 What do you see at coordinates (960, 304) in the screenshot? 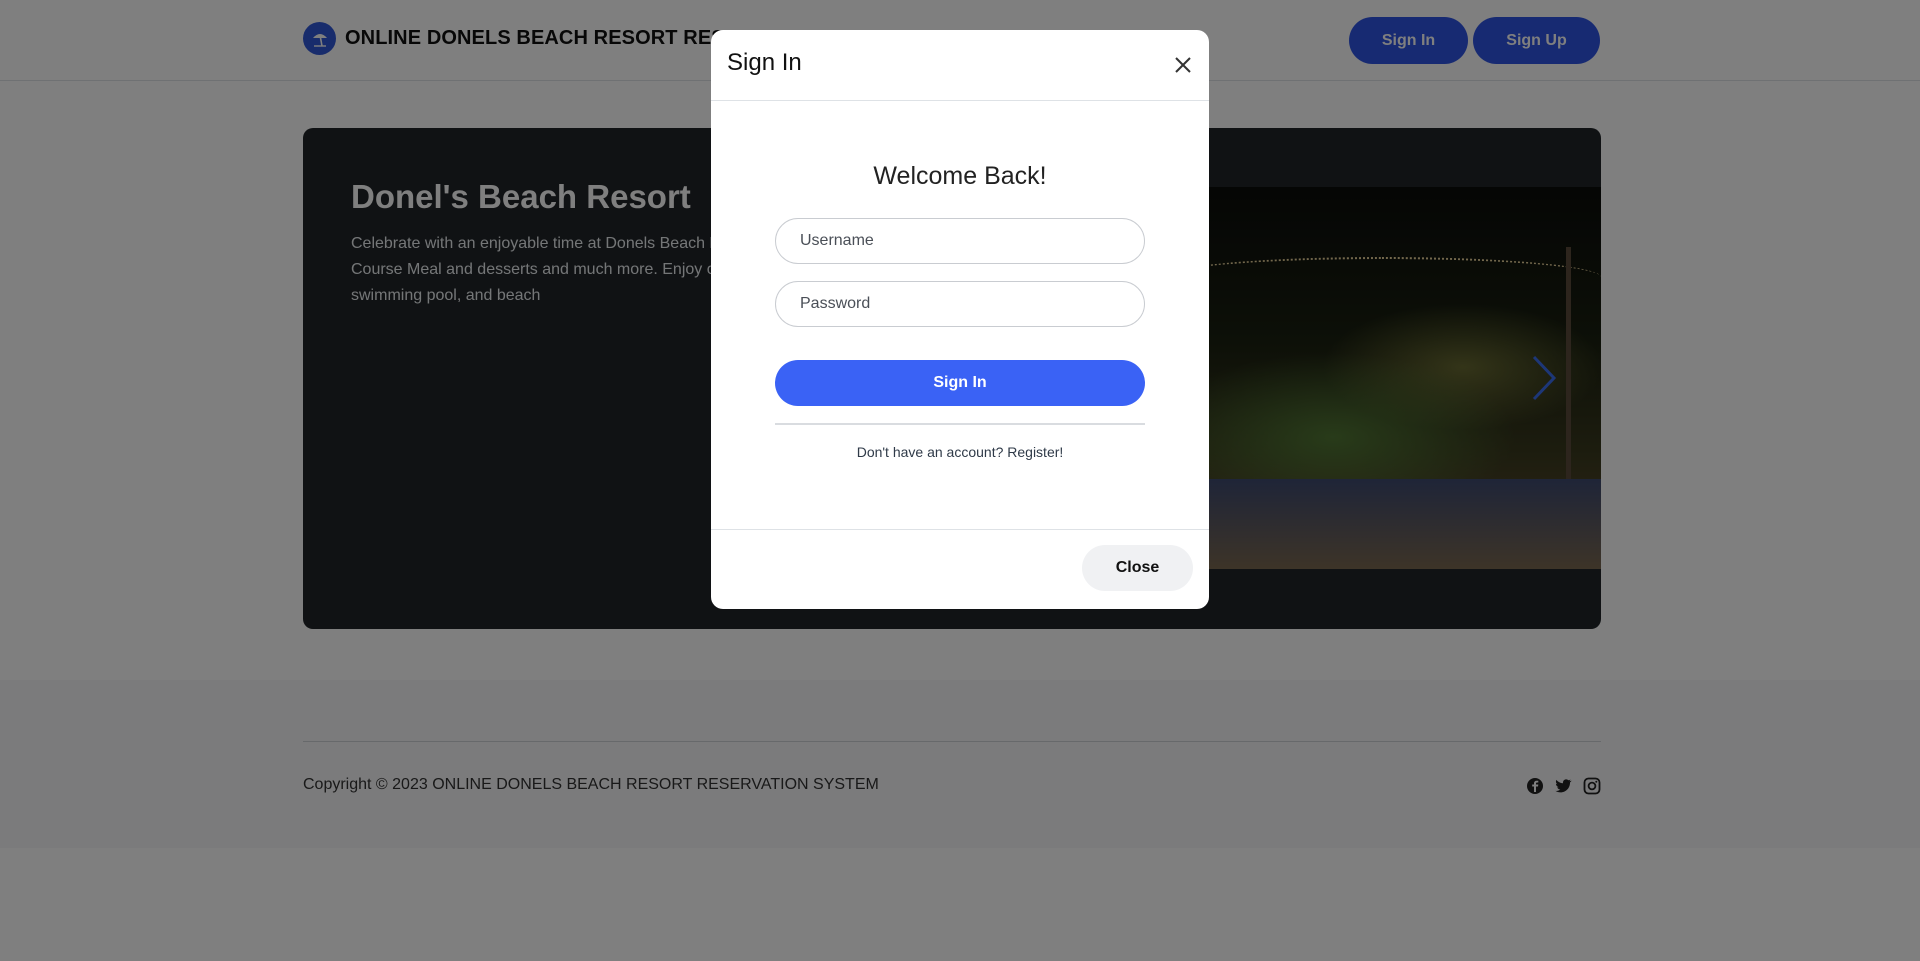
I see `password-input` at bounding box center [960, 304].